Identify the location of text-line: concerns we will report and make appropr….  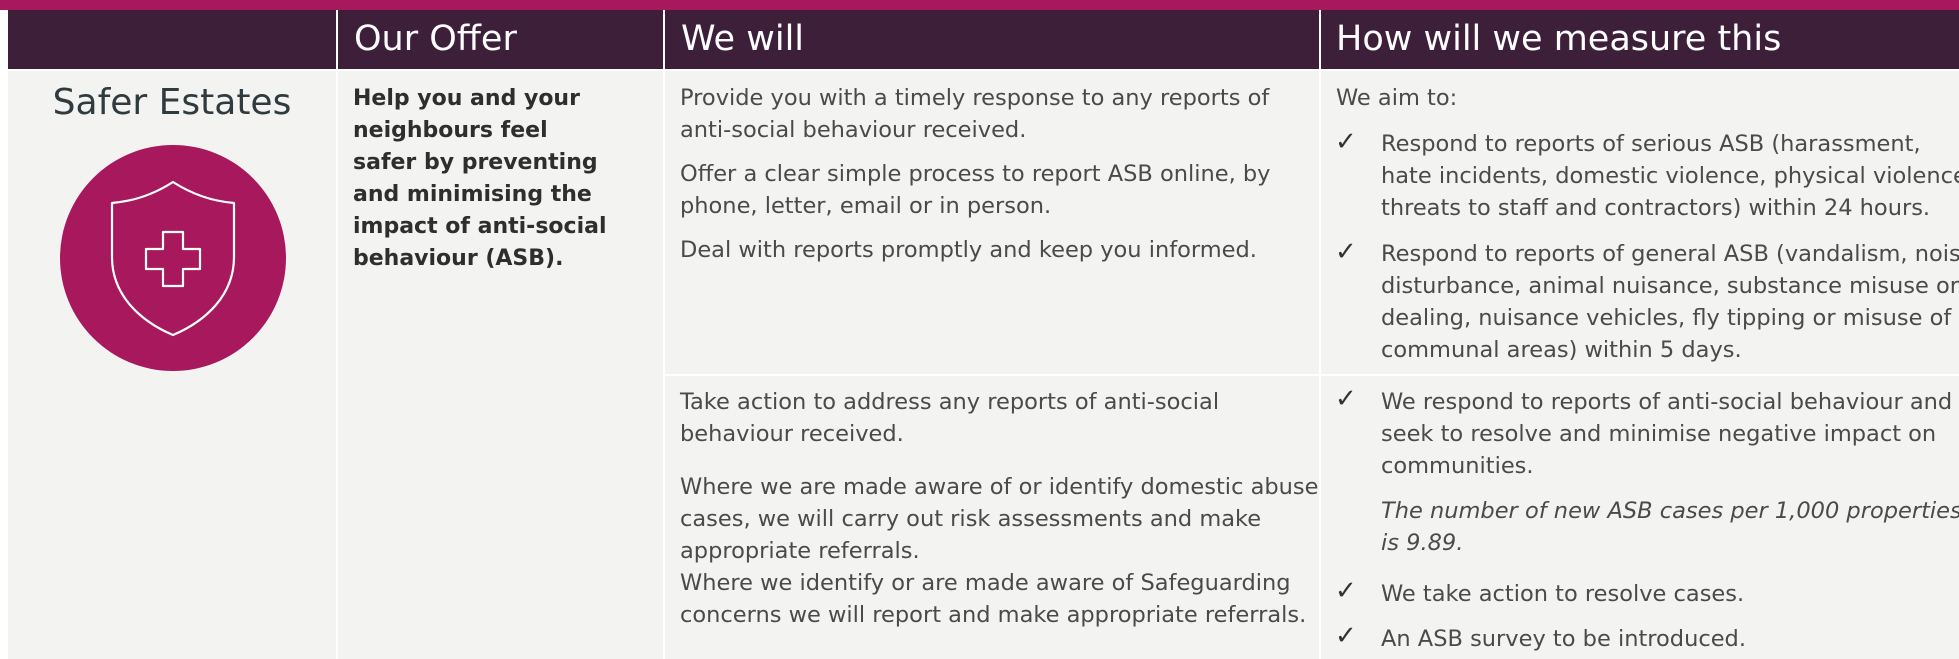
(993, 615).